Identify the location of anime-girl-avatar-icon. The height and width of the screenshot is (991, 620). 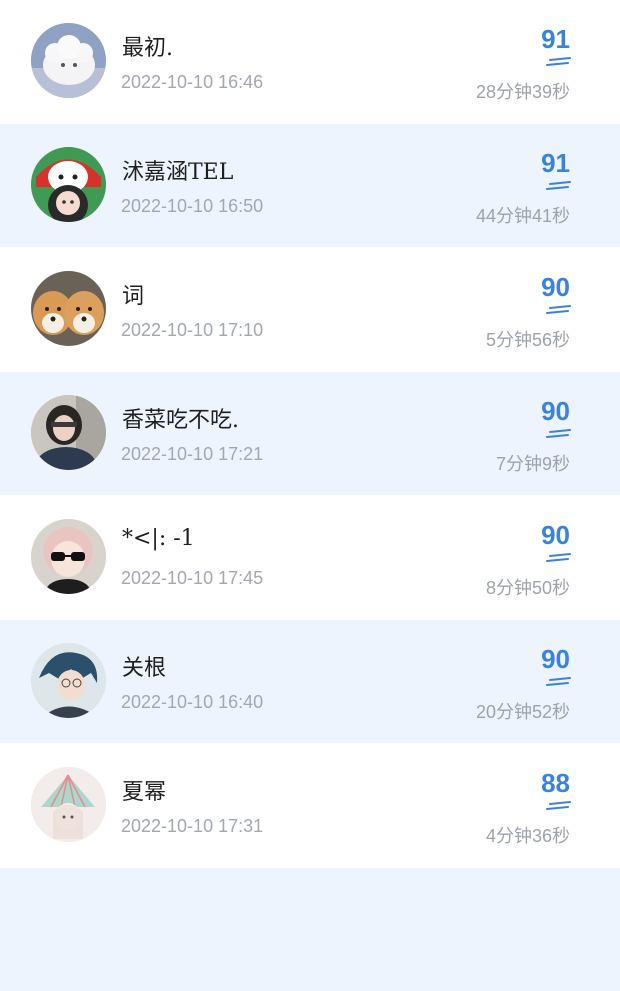
(68, 184).